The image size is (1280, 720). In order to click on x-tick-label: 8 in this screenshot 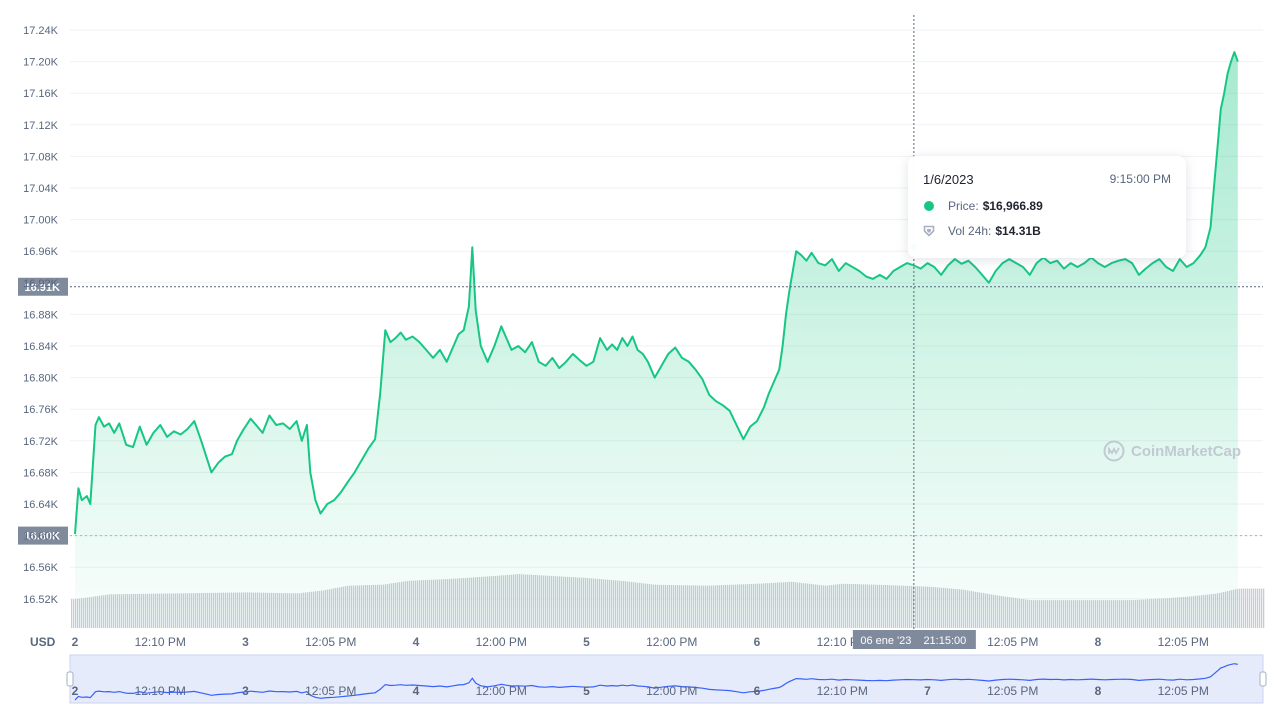, I will do `click(1098, 642)`.